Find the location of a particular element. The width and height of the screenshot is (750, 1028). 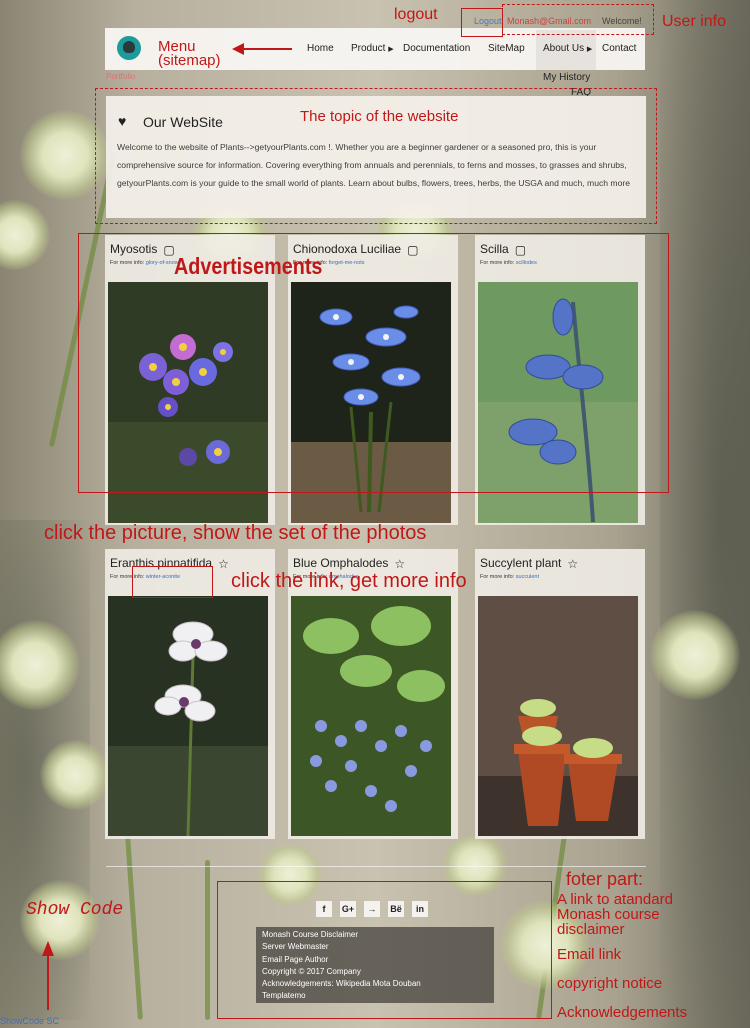

card-title-wrap: Blue Omphalodes ☆ is located at coordinates (349, 563).